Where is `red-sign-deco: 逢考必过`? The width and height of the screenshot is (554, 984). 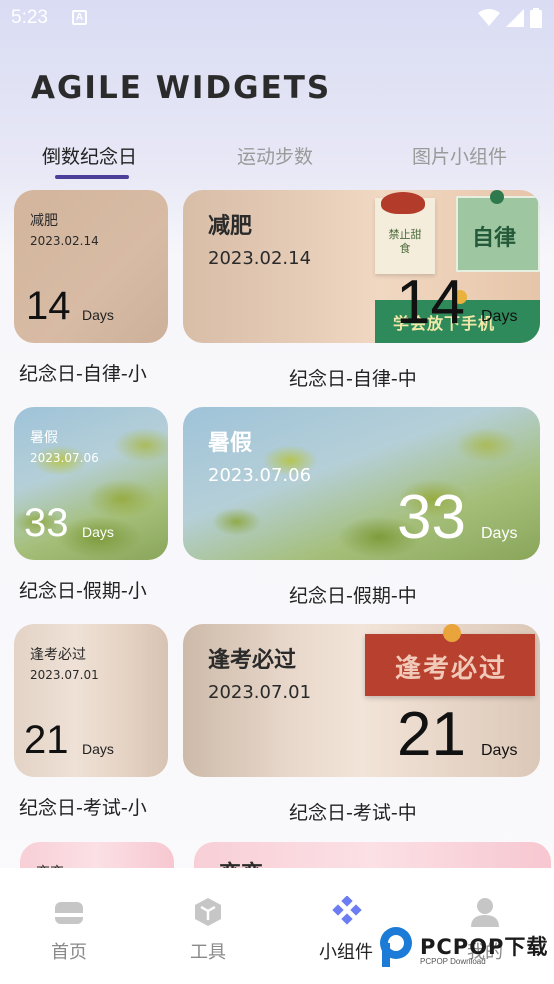 red-sign-deco: 逢考必过 is located at coordinates (450, 665).